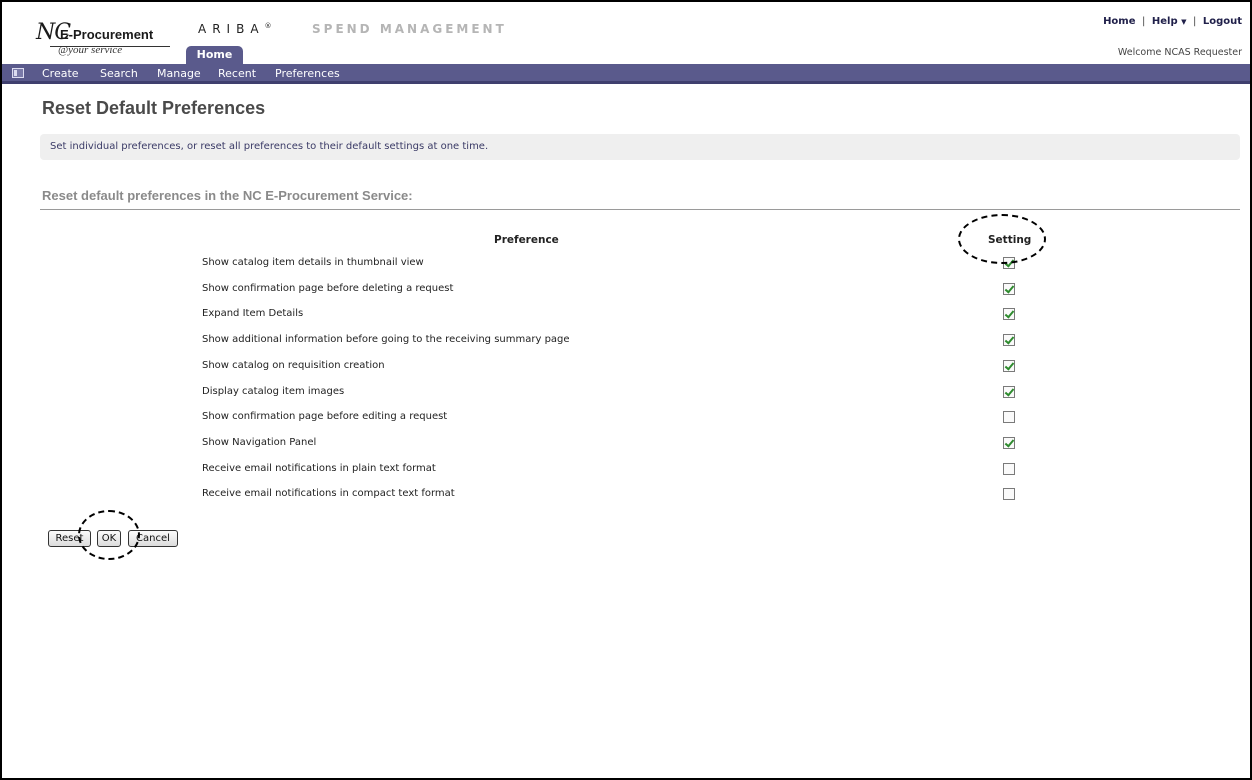 The width and height of the screenshot is (1252, 780). Describe the element at coordinates (154, 108) in the screenshot. I see `page-title: Reset Default Preferences` at that location.